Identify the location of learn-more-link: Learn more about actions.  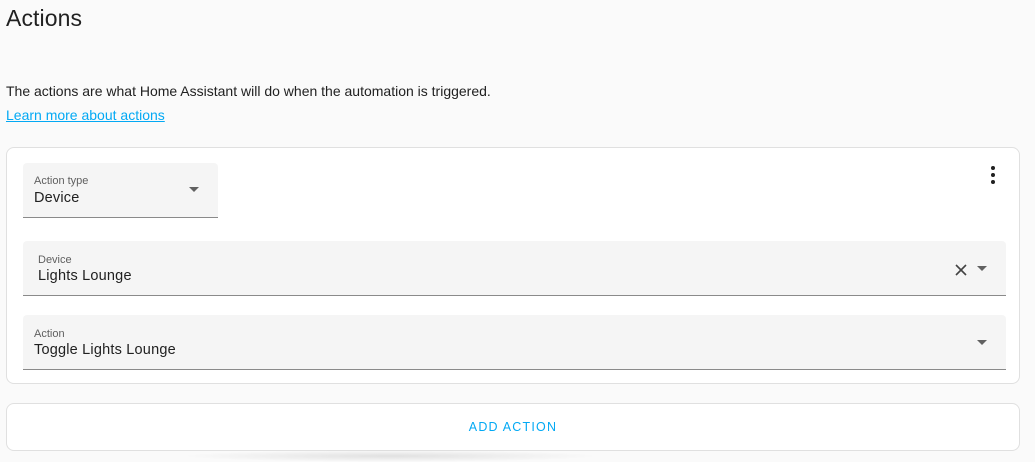
(85, 115).